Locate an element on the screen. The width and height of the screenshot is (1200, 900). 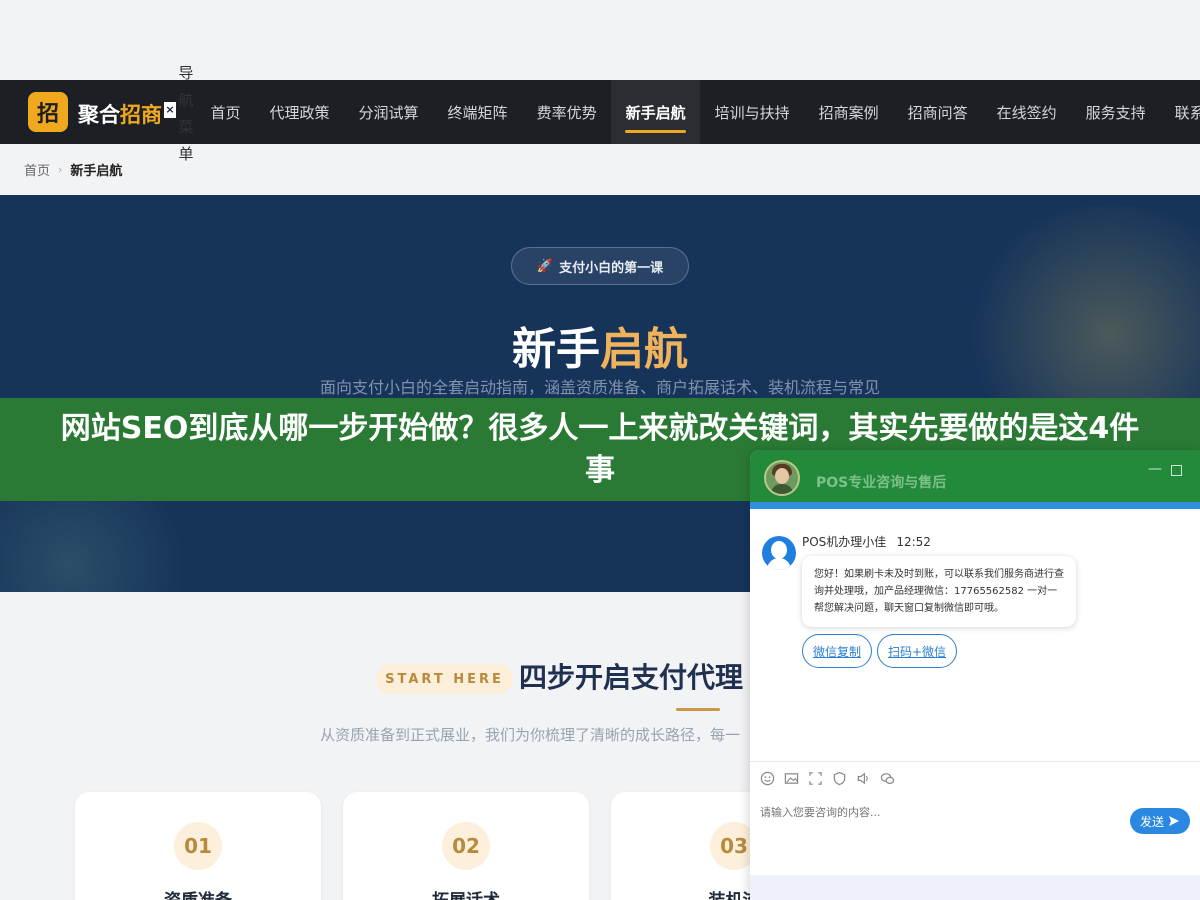
agent-avatar-icon is located at coordinates (779, 553).